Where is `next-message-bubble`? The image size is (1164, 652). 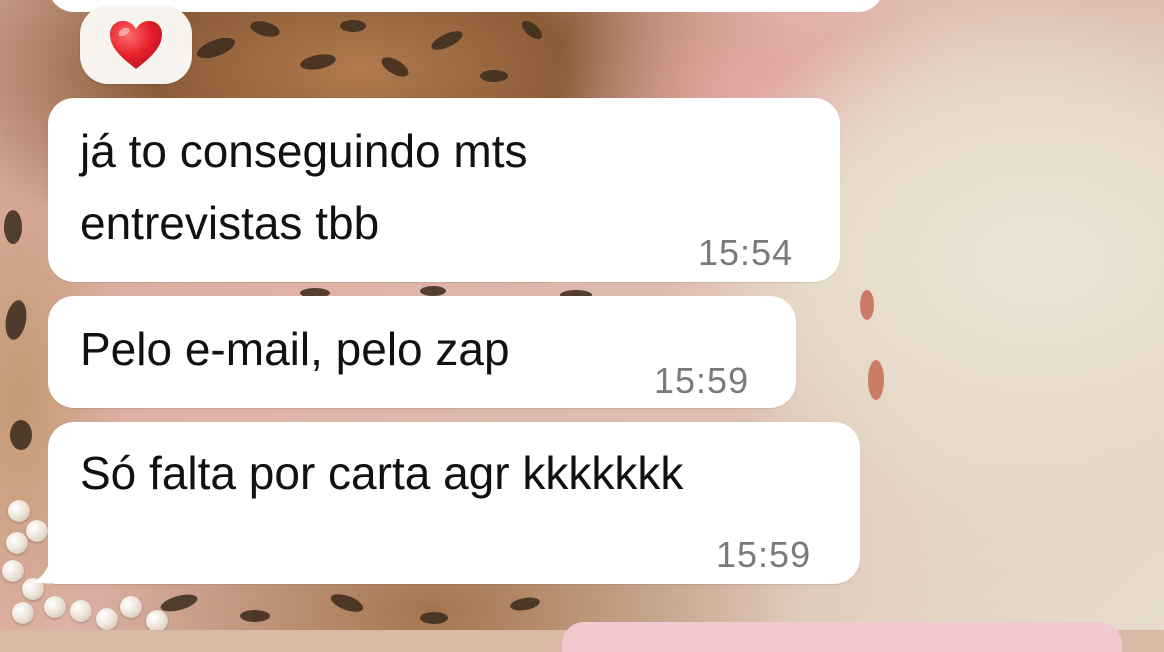
next-message-bubble is located at coordinates (842, 637).